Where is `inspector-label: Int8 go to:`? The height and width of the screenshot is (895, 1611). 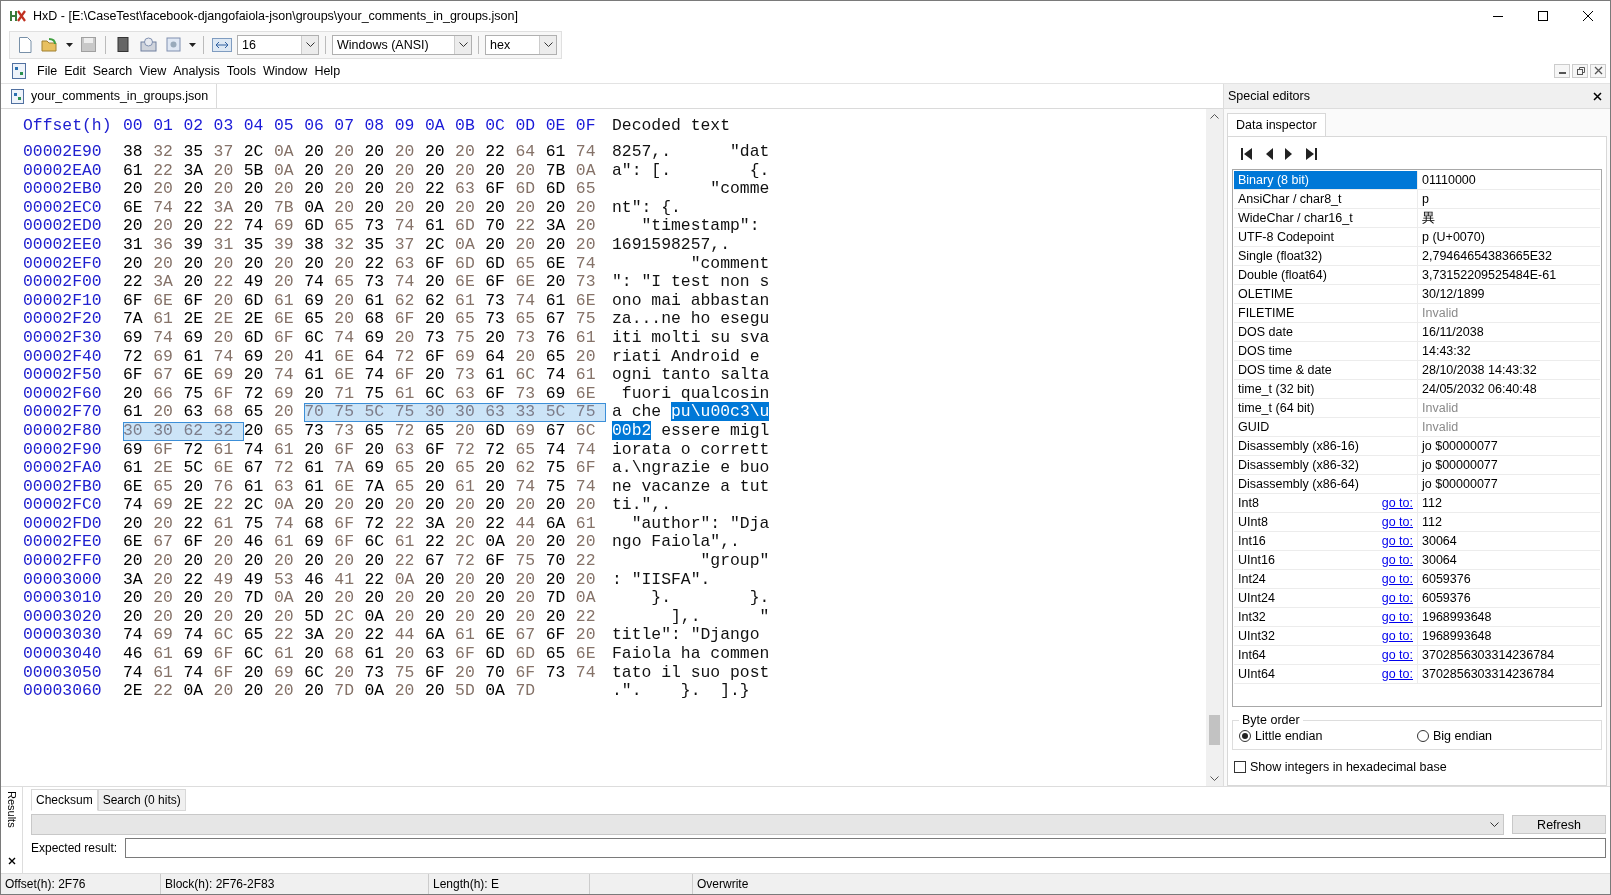
inspector-label: Int8 go to: is located at coordinates (1326, 503).